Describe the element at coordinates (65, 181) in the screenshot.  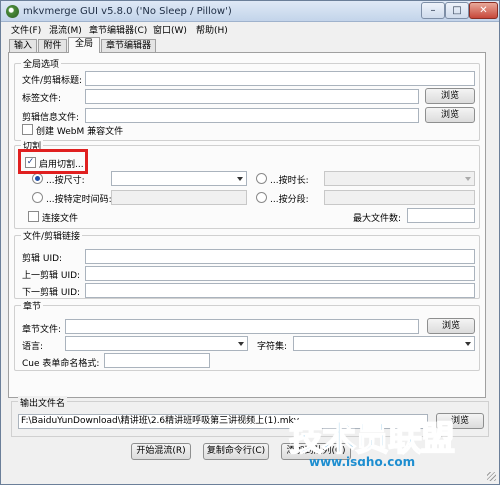
I see `split-by-size-label: ...按尺寸:` at that location.